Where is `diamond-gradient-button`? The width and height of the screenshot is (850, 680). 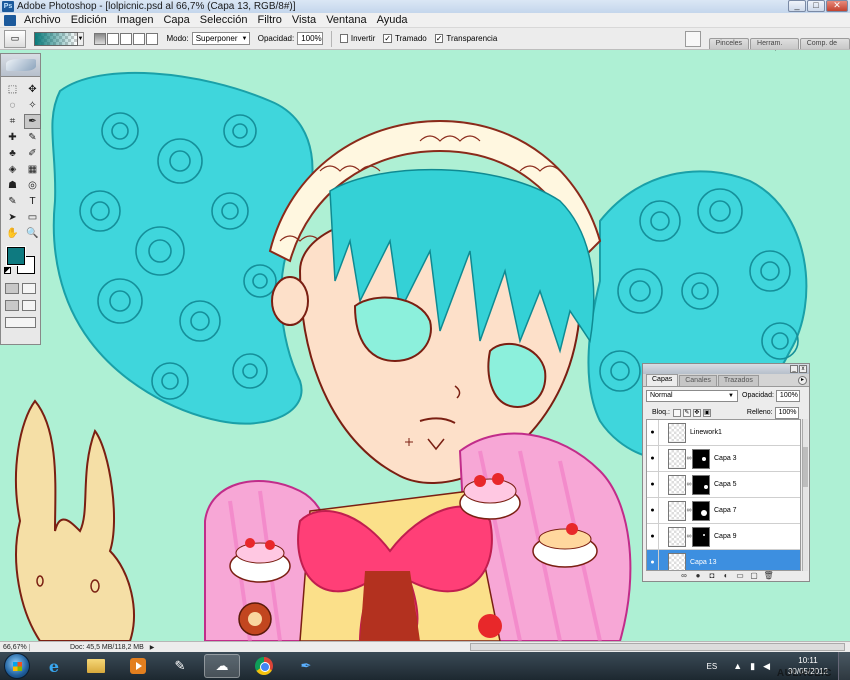 diamond-gradient-button is located at coordinates (152, 38).